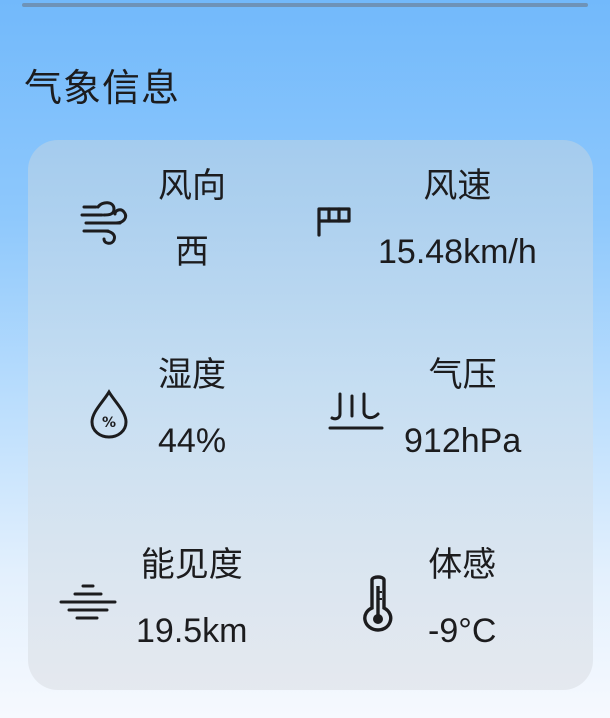 Image resolution: width=610 pixels, height=718 pixels. What do you see at coordinates (457, 252) in the screenshot?
I see `wind-speed-value: 15.48km/h` at bounding box center [457, 252].